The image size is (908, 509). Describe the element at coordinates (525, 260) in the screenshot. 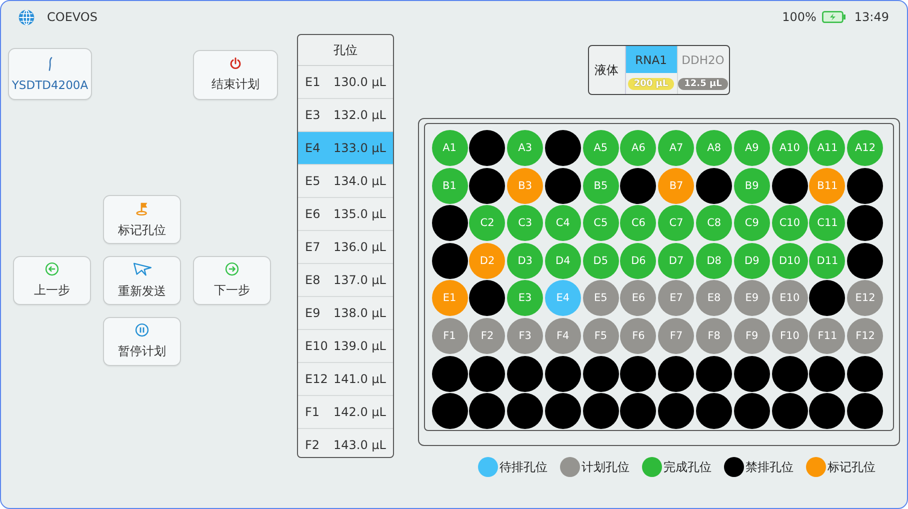

I see `well: D3` at that location.